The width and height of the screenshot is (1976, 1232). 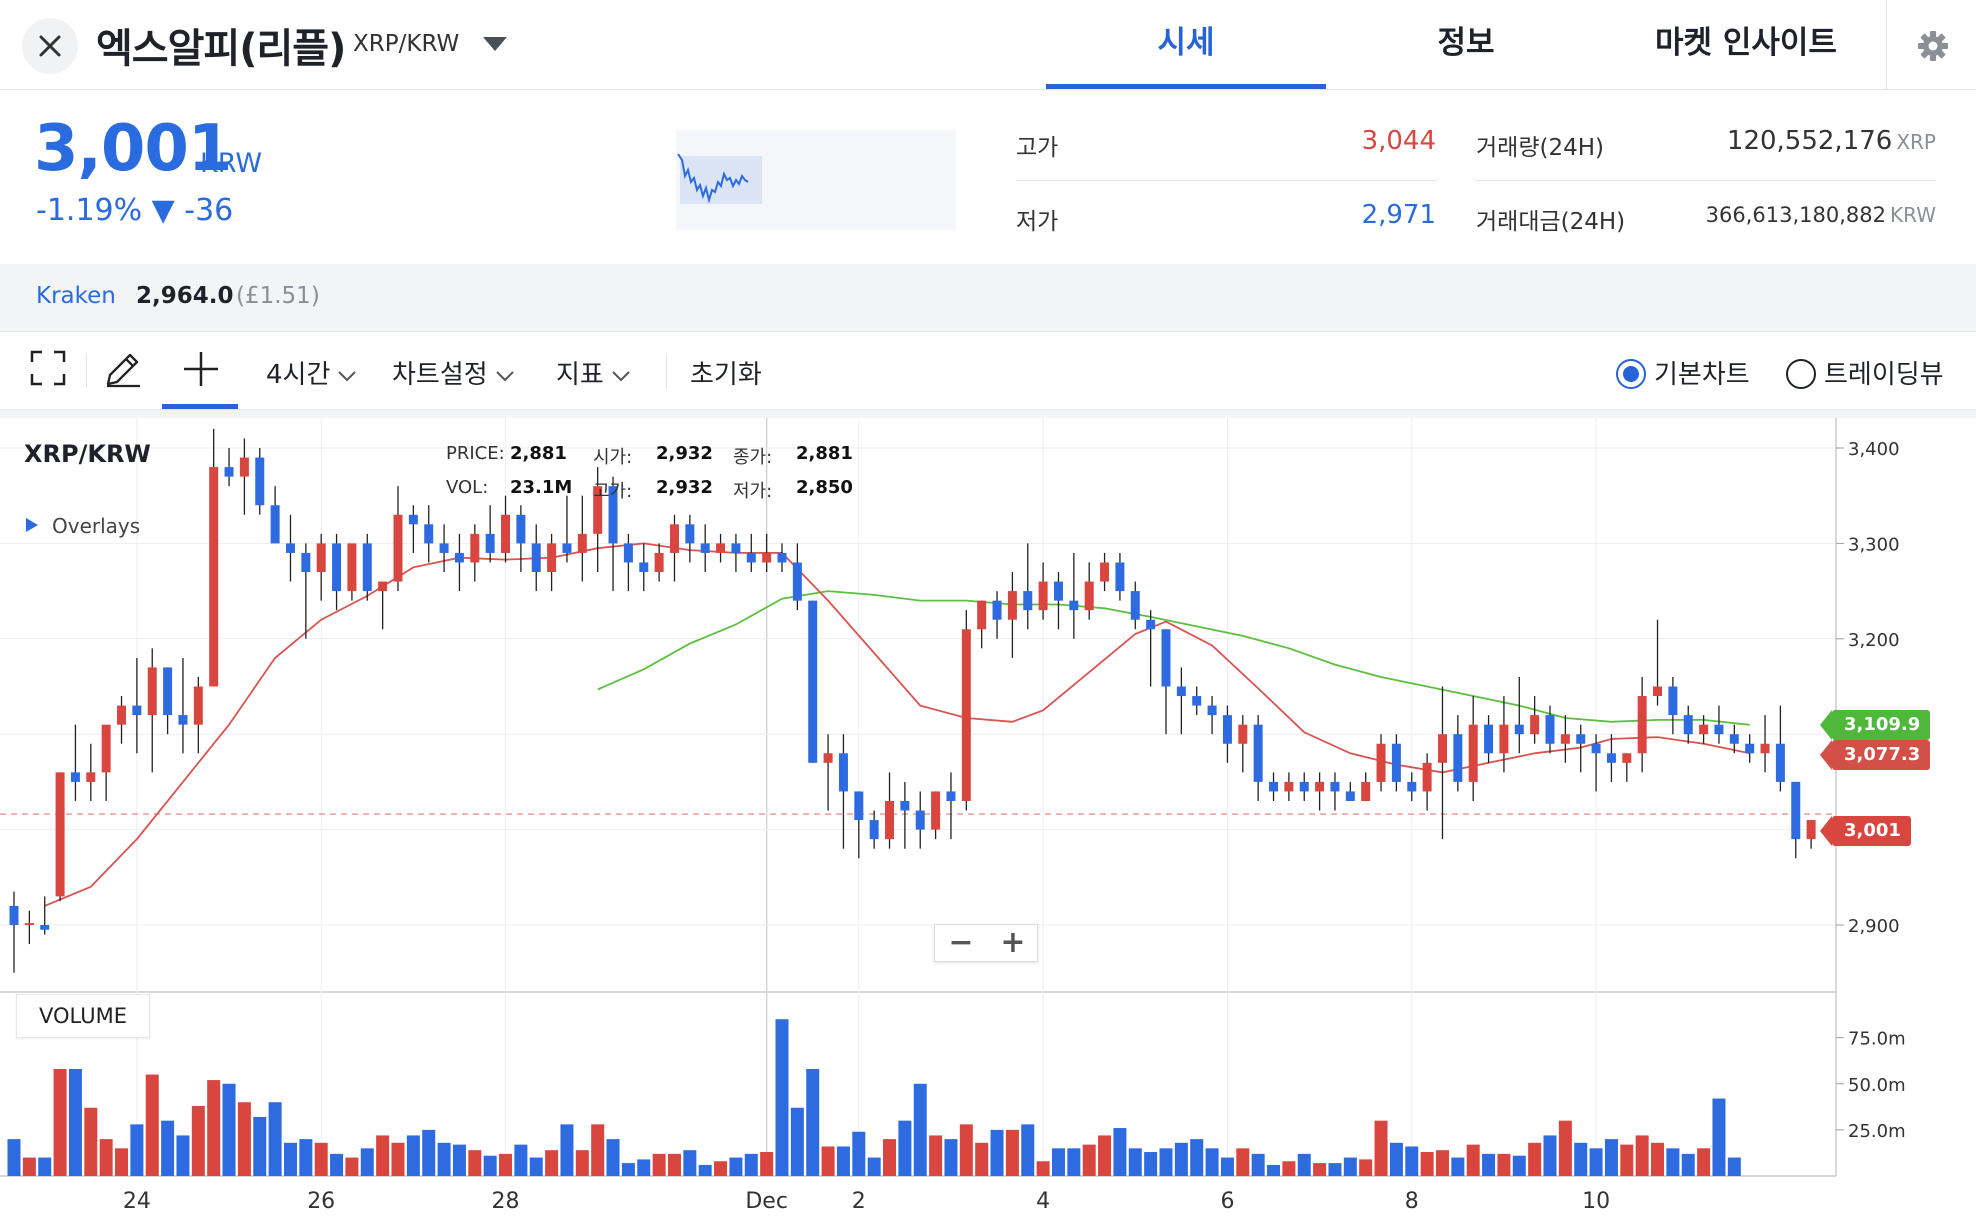 I want to click on mini-sparkline-chart, so click(x=816, y=180).